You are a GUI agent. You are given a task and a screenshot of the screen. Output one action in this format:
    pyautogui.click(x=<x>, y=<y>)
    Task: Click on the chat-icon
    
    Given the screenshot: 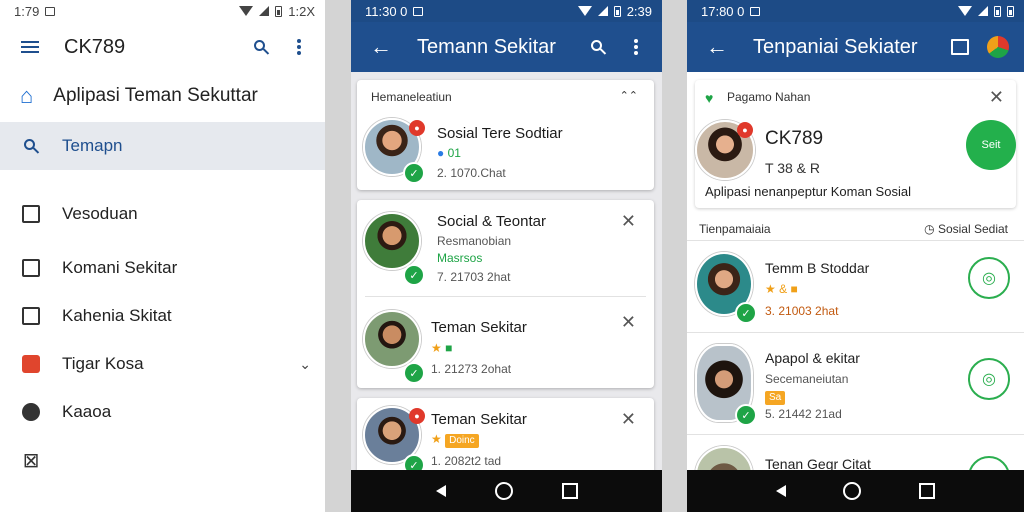 What is the action you would take?
    pyautogui.click(x=31, y=364)
    